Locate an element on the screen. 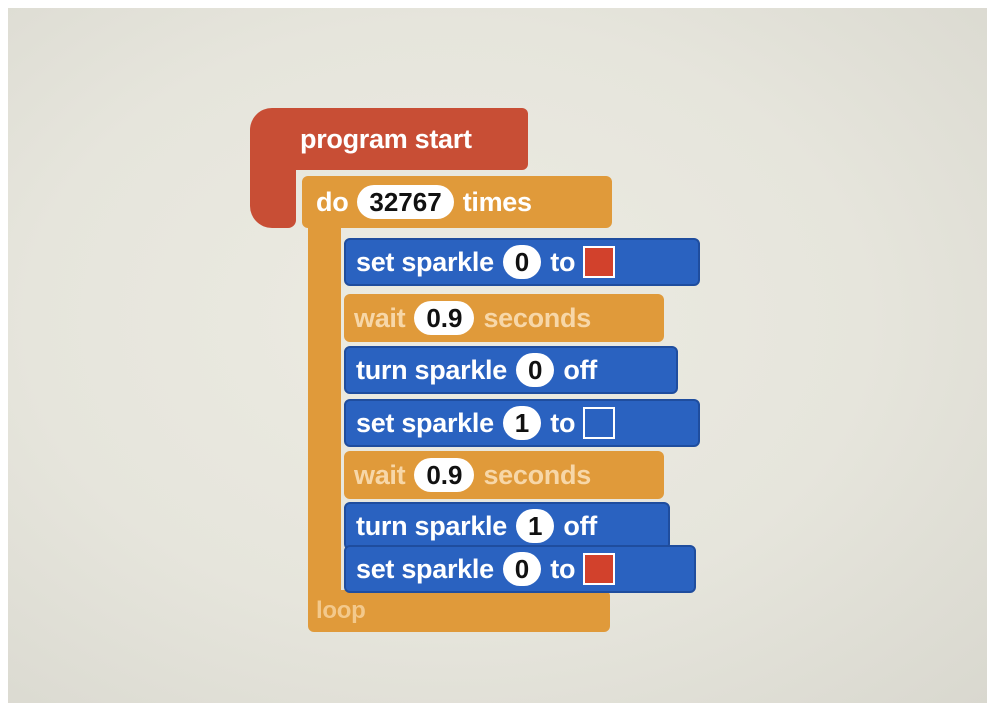  program-start-block: program start is located at coordinates (389, 139).